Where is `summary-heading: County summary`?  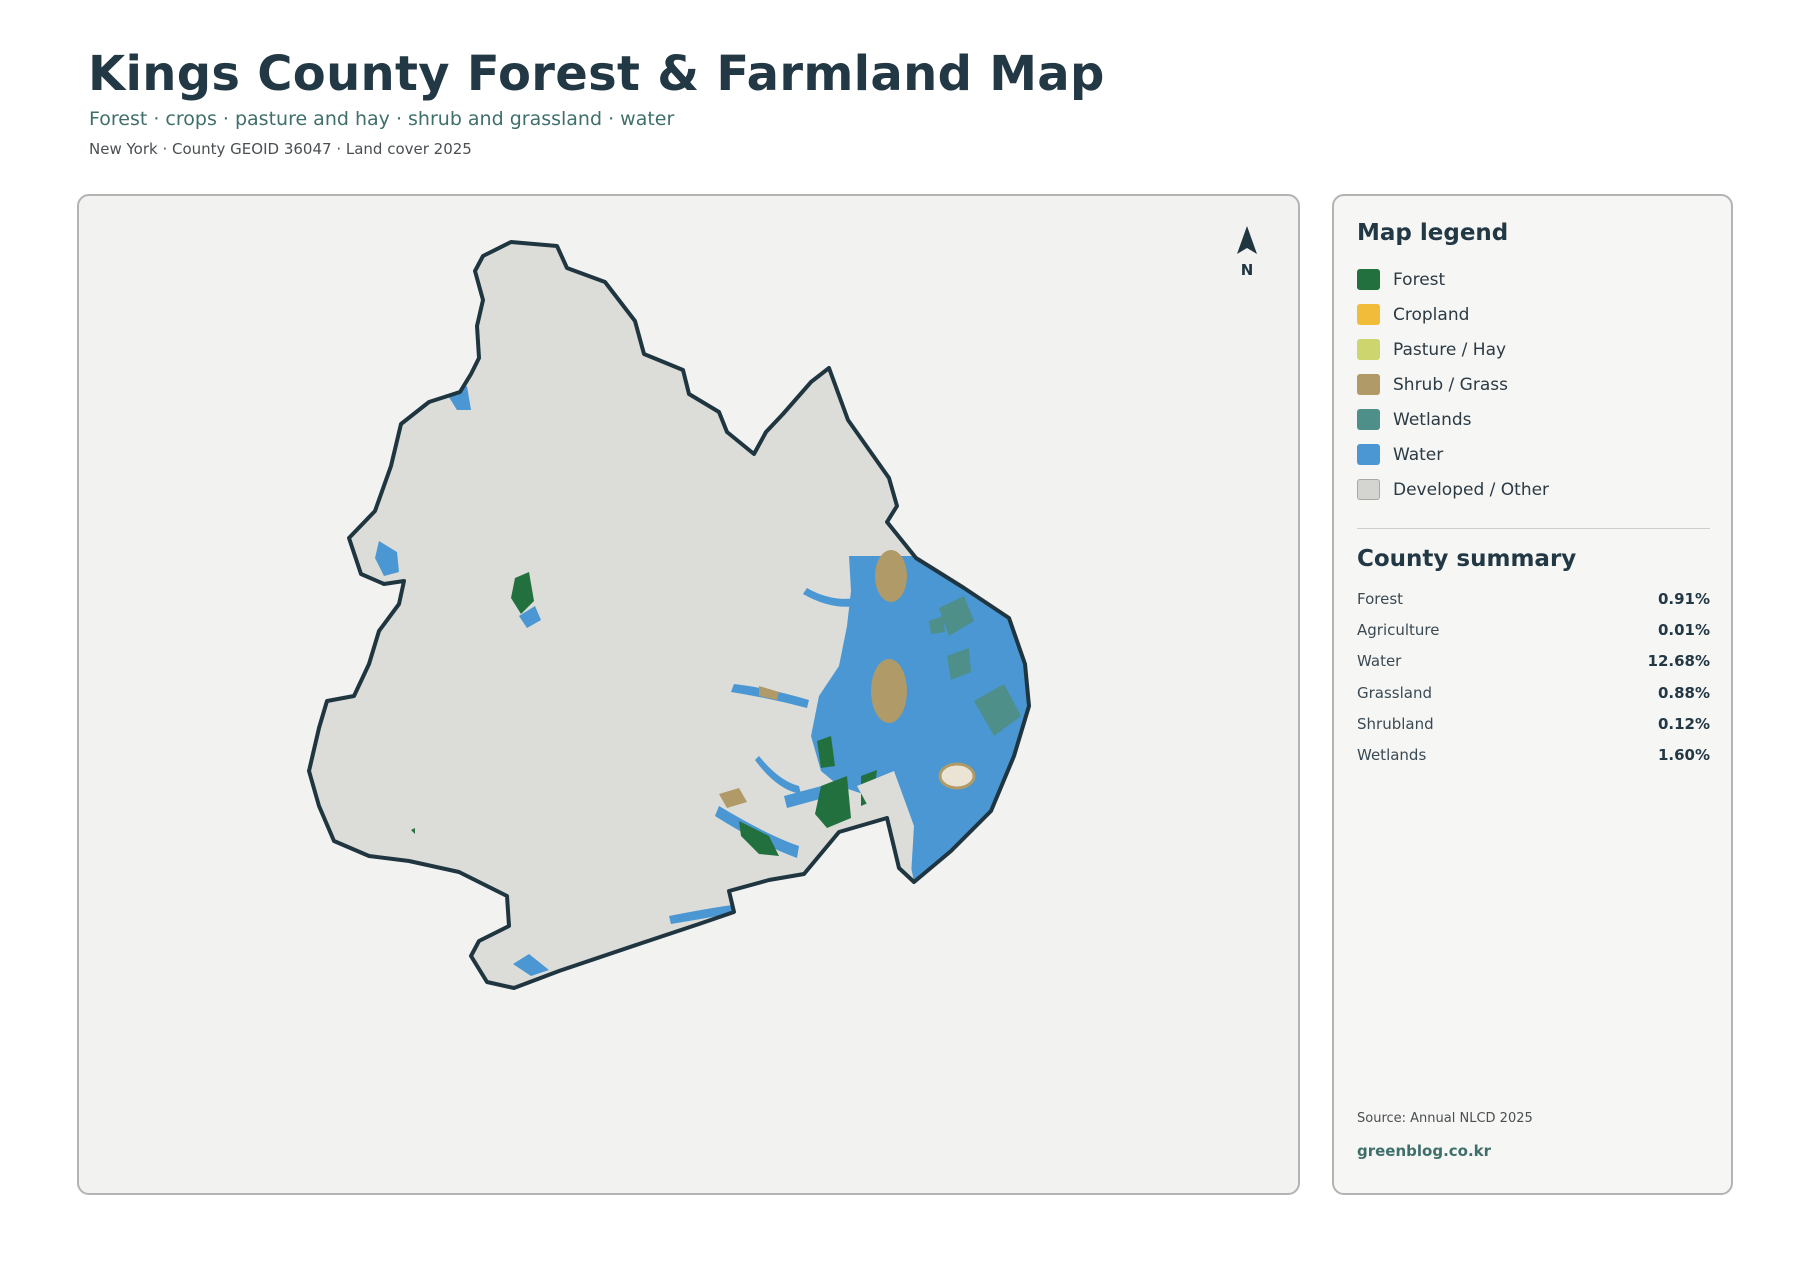
summary-heading: County summary is located at coordinates (1467, 559).